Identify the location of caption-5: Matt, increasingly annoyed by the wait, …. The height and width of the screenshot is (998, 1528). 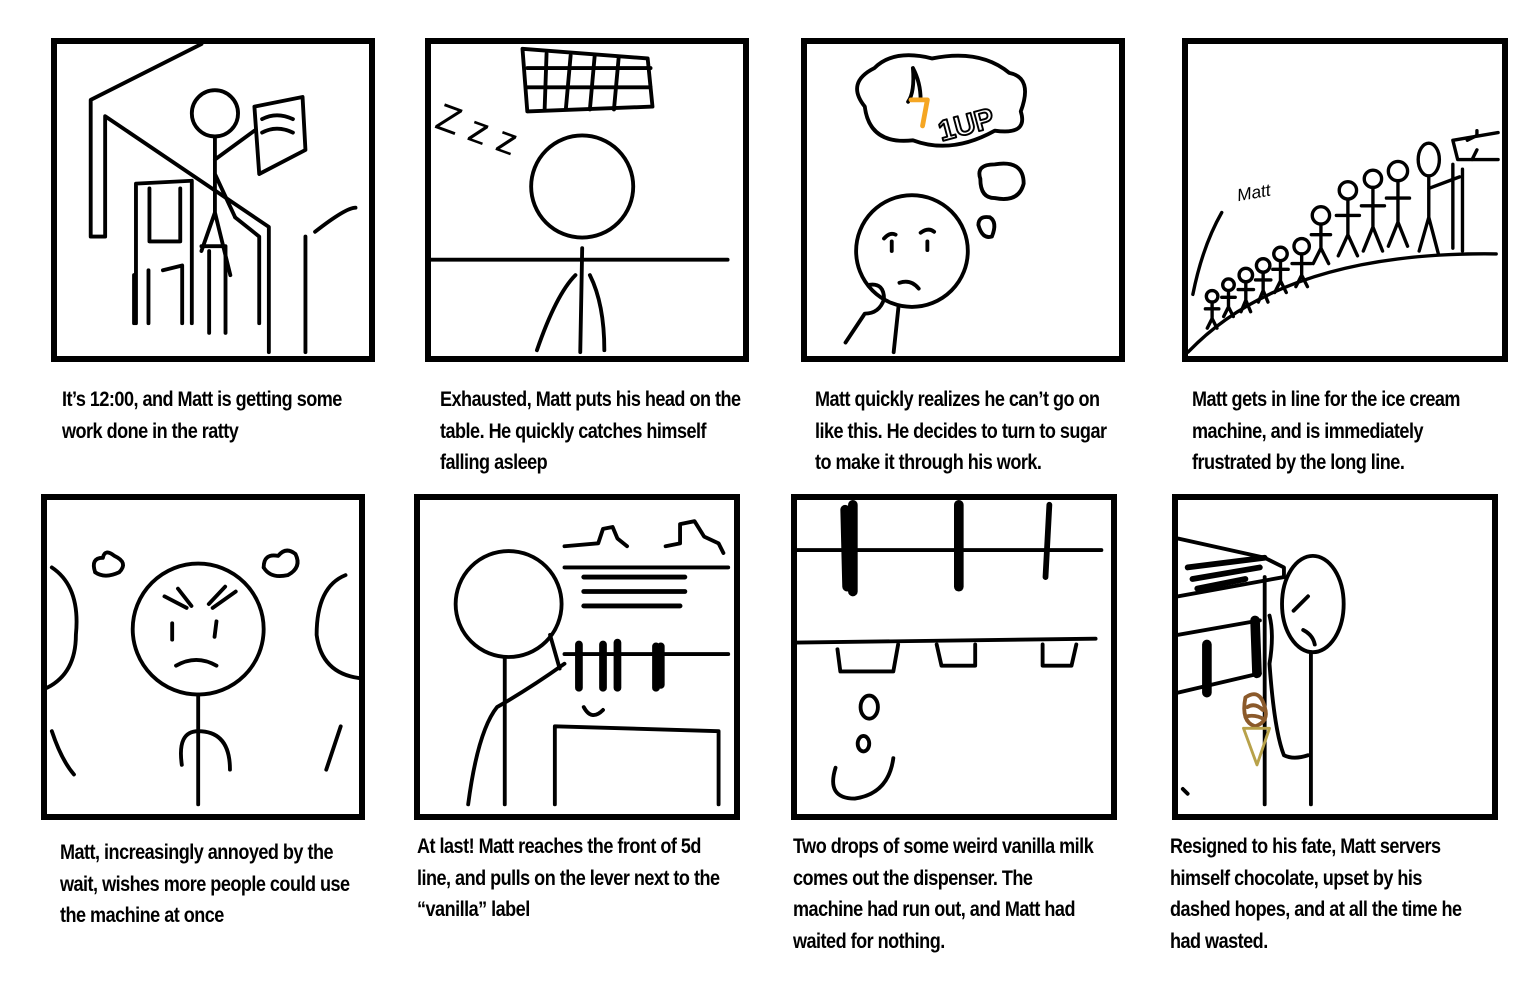
(205, 884).